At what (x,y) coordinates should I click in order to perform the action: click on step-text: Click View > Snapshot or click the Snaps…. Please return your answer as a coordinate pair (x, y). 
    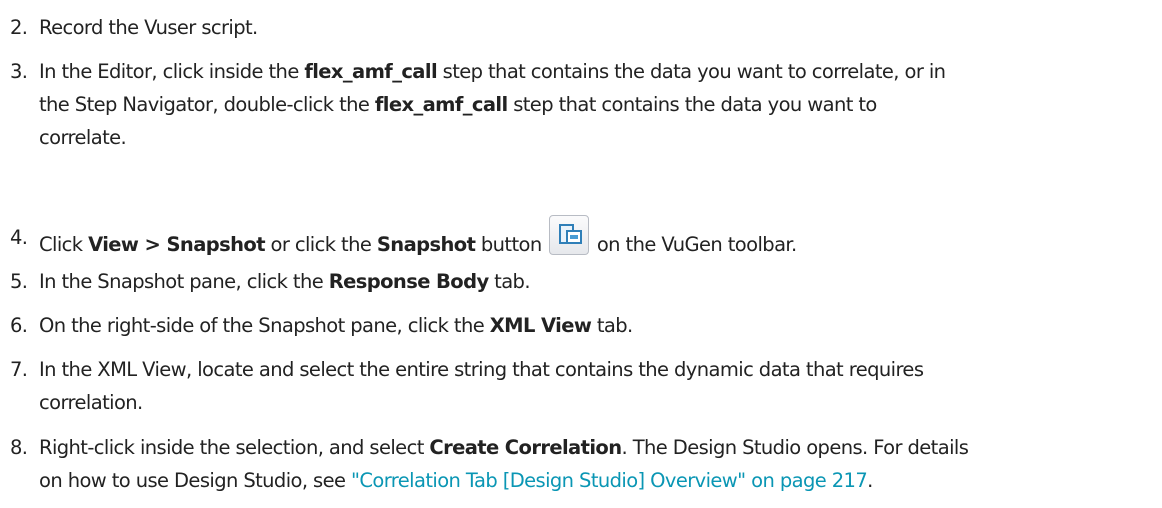
    Looking at the image, I should click on (598, 238).